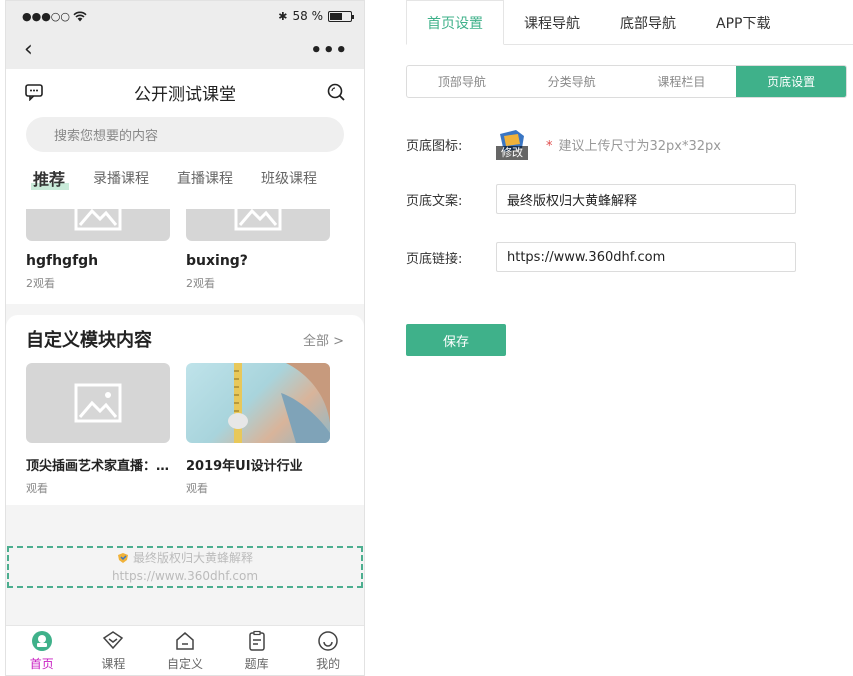 The width and height of the screenshot is (853, 676). What do you see at coordinates (185, 576) in the screenshot?
I see `footer-link: https://www.360dhf.com` at bounding box center [185, 576].